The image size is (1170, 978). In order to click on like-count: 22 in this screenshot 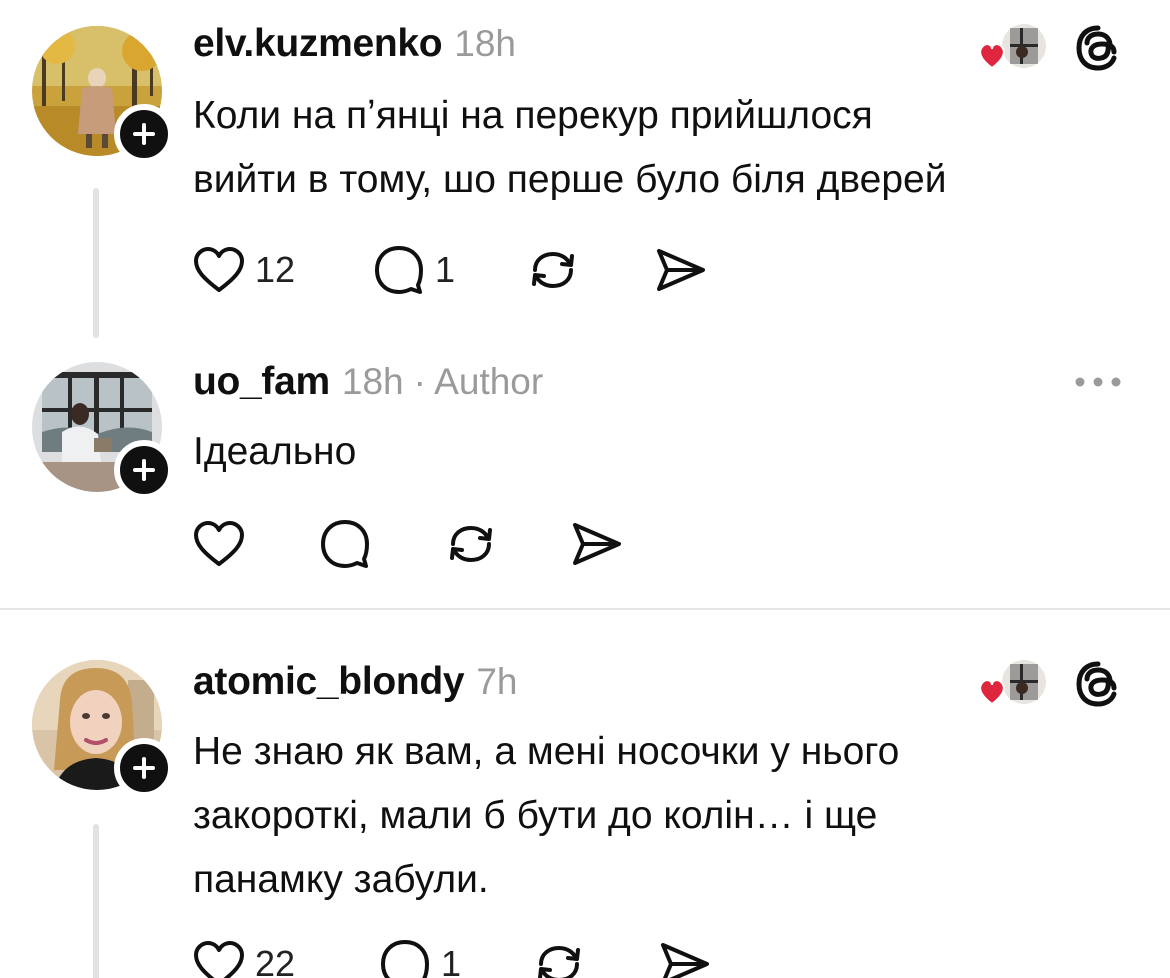, I will do `click(275, 960)`.